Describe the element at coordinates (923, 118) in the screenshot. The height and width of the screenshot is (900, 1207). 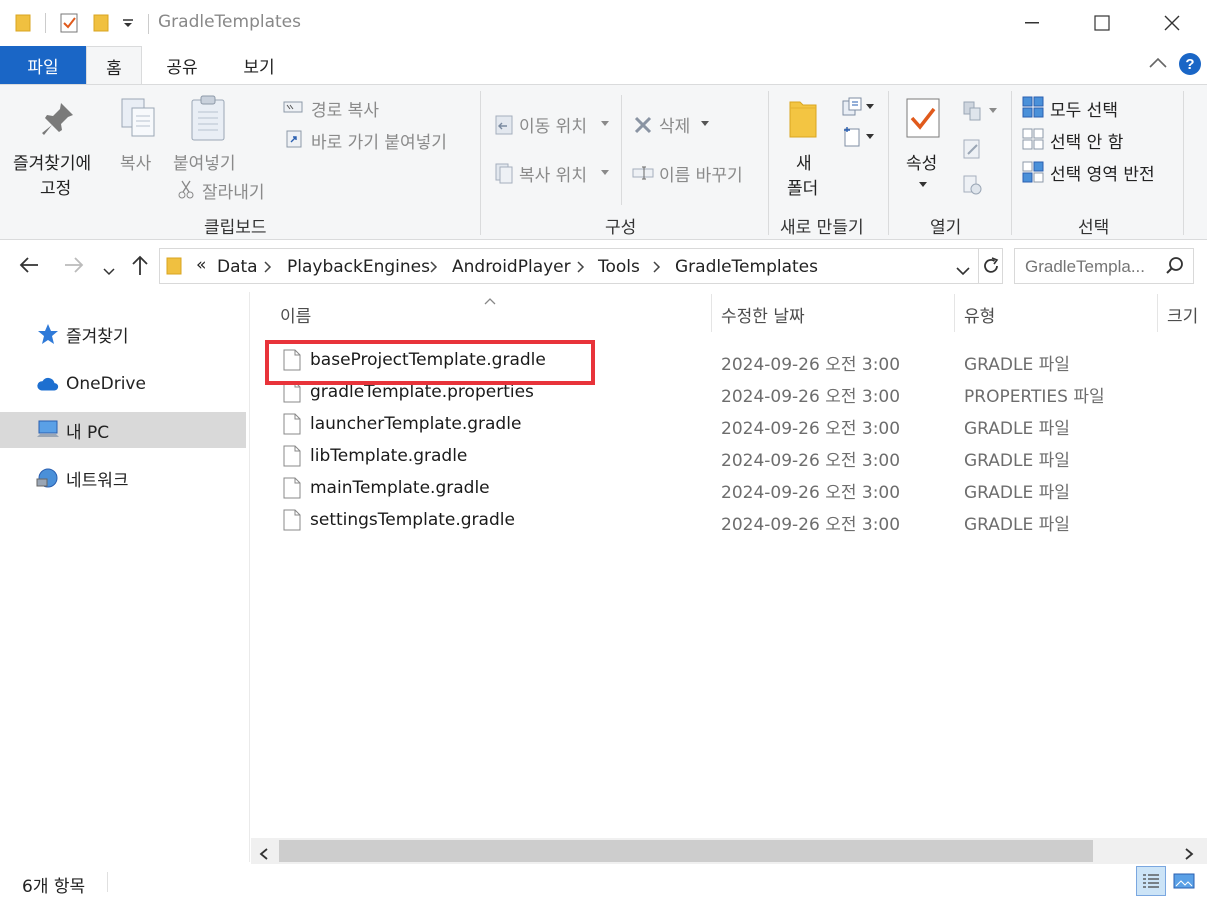
I see `properties-icon` at that location.